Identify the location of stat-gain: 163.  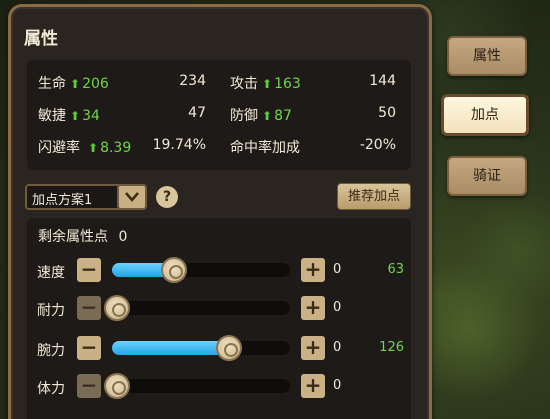
(287, 84).